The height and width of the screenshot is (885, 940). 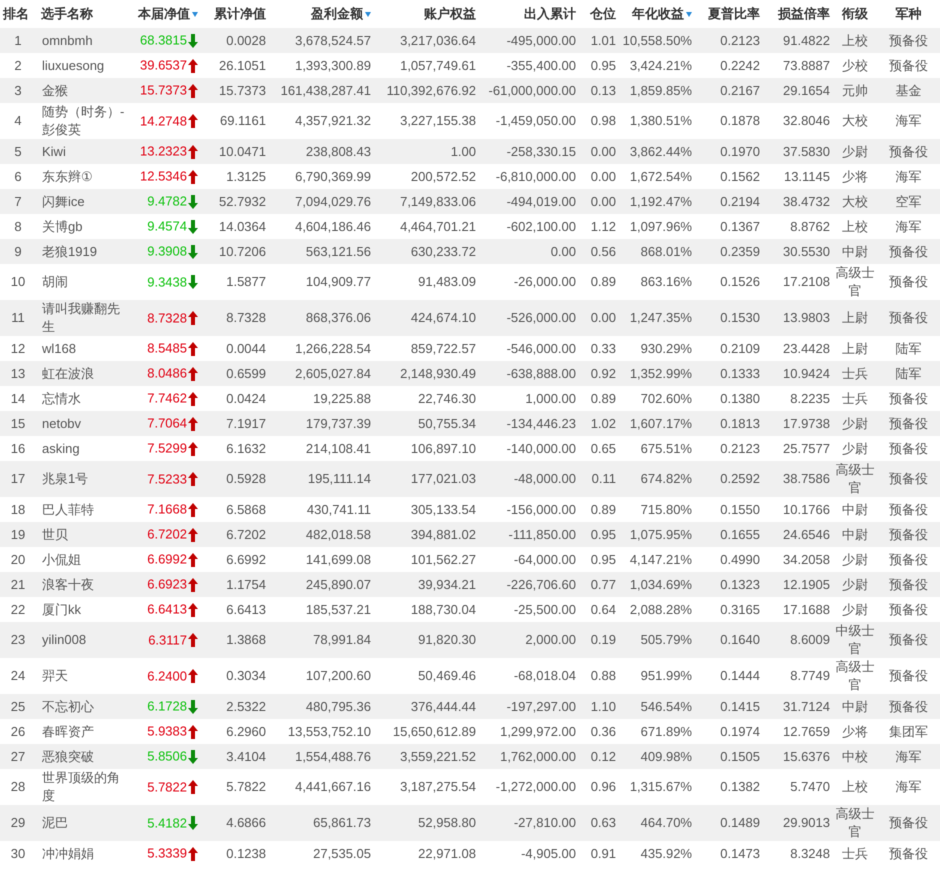 What do you see at coordinates (321, 65) in the screenshot?
I see `table-cell: 1,393,300.89` at bounding box center [321, 65].